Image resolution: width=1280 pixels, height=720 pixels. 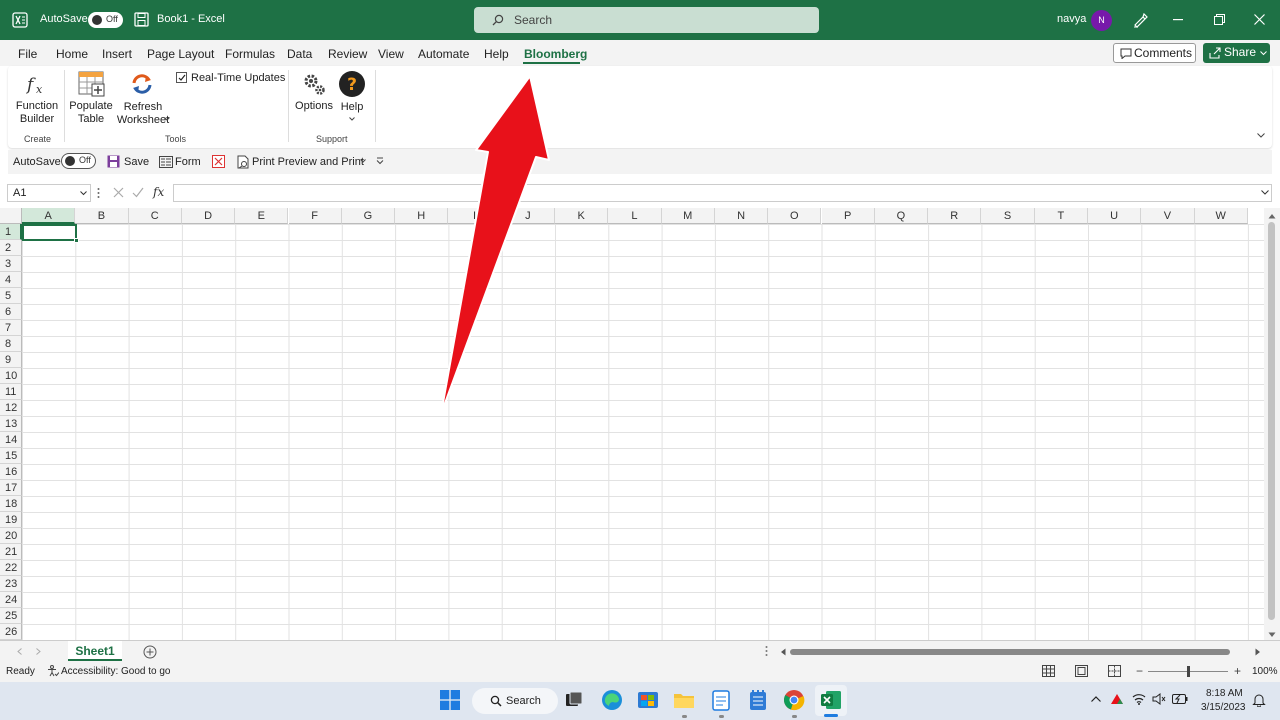 I want to click on page-break-view-icon, so click(x=1114, y=671).